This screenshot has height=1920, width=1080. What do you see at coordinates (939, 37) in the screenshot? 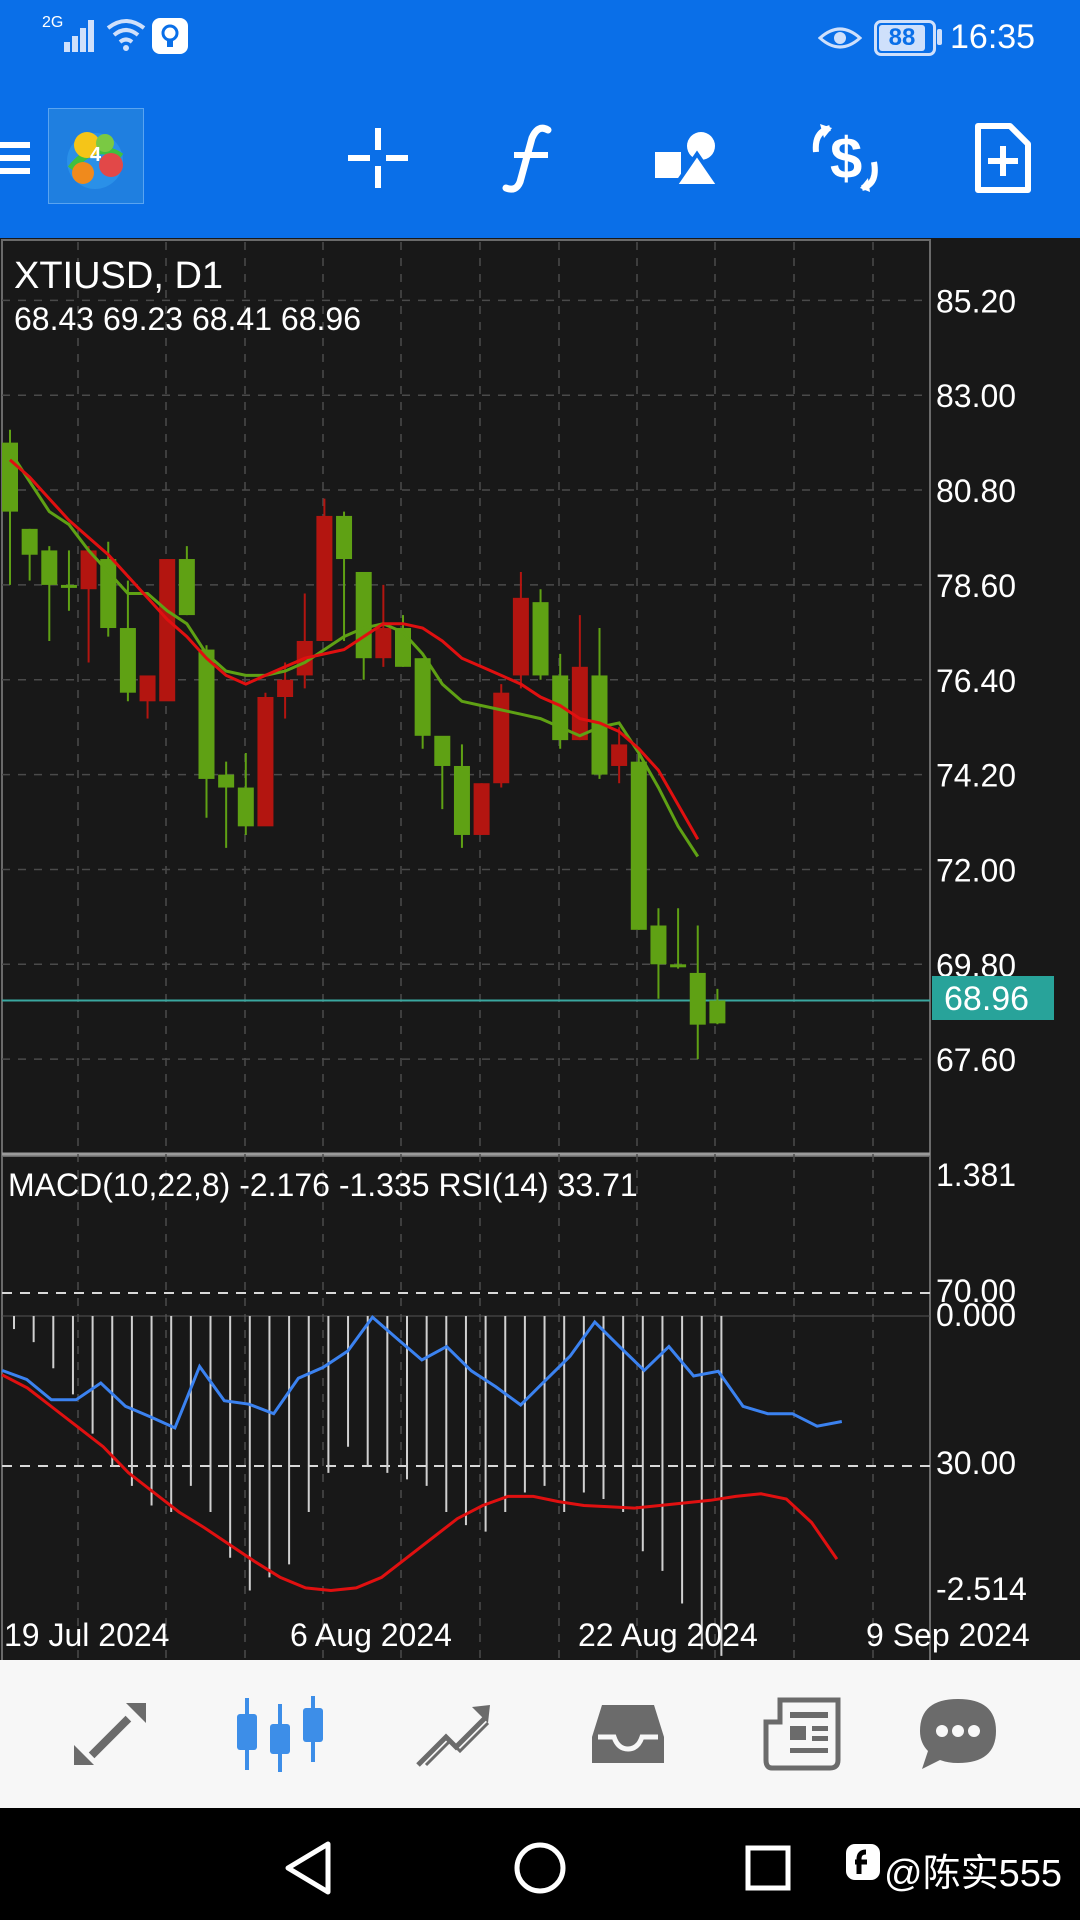
I see `battery-tip` at bounding box center [939, 37].